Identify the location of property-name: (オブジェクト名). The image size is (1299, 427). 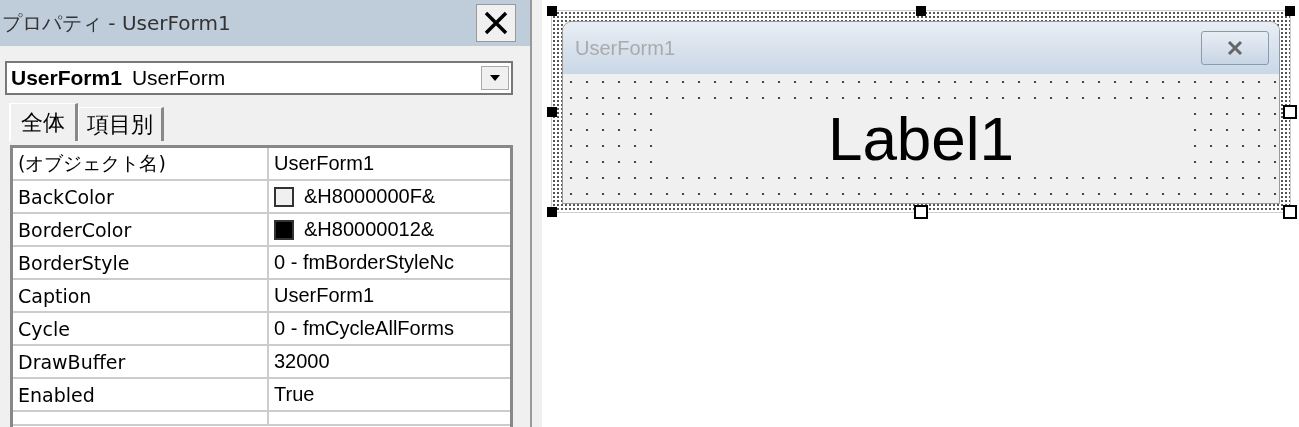
(141, 164).